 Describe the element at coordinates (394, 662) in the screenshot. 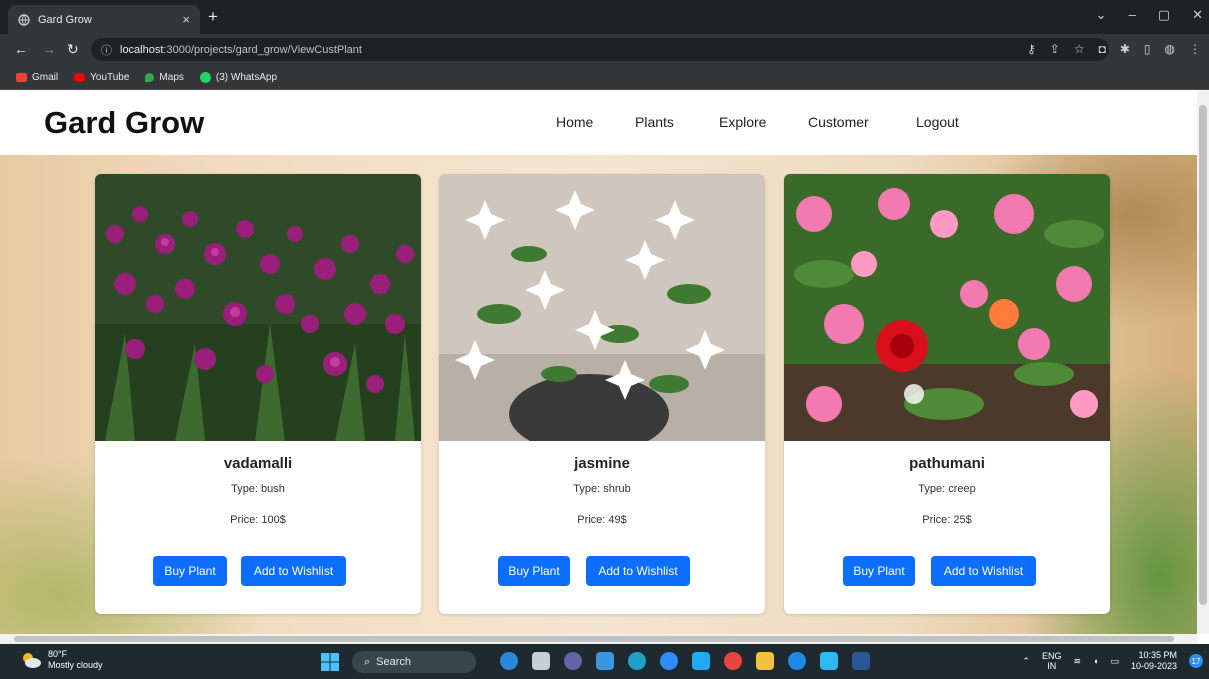

I see `search-label: Search` at that location.